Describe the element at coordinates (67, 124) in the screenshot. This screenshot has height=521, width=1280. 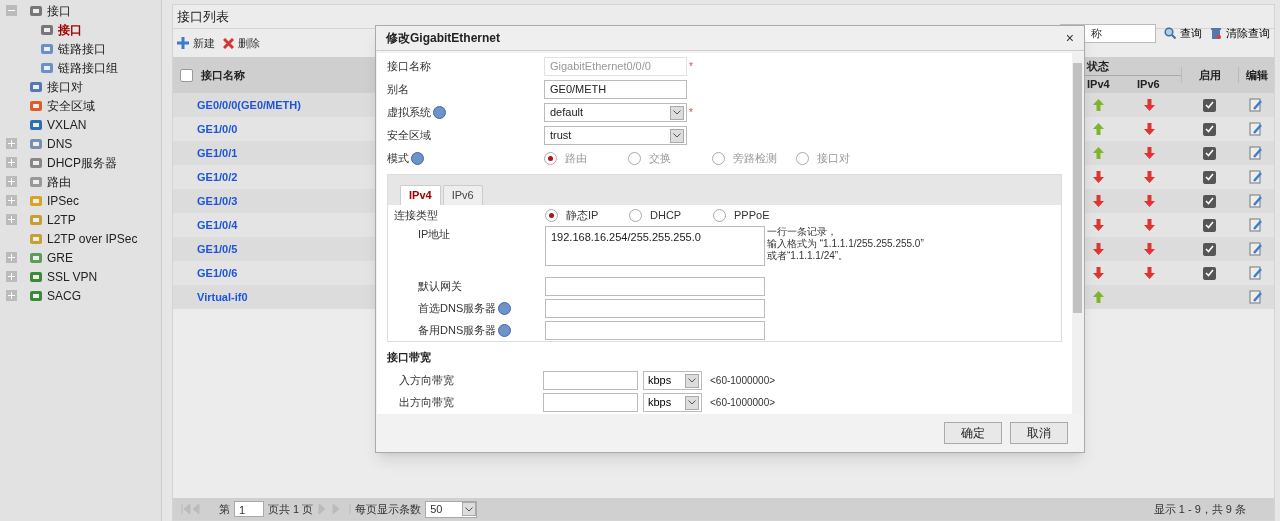
I see `tree-item: VXLAN` at that location.